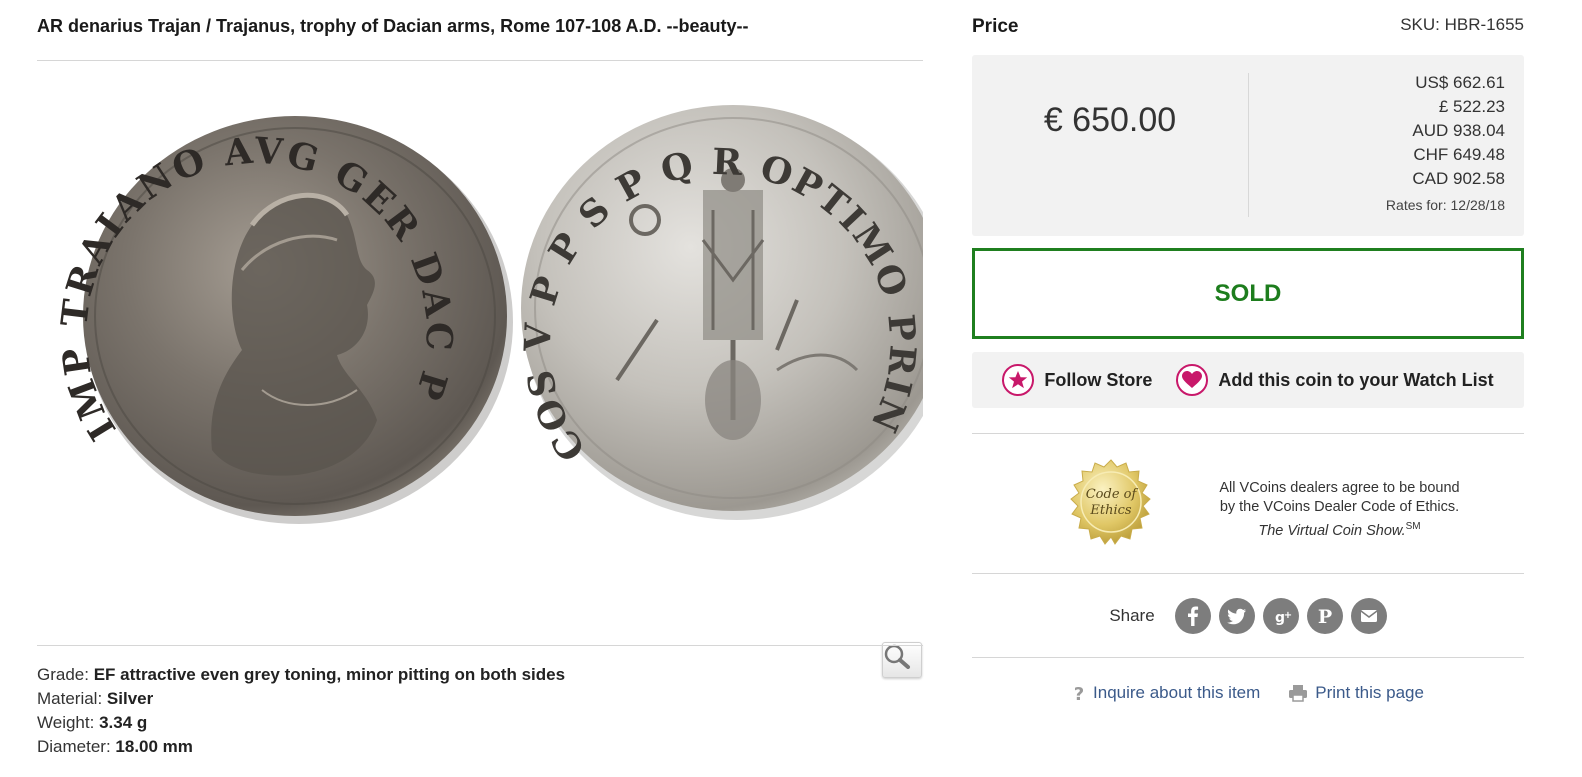 This screenshot has height=777, width=1582. What do you see at coordinates (1192, 616) in the screenshot?
I see `facebook-icon` at bounding box center [1192, 616].